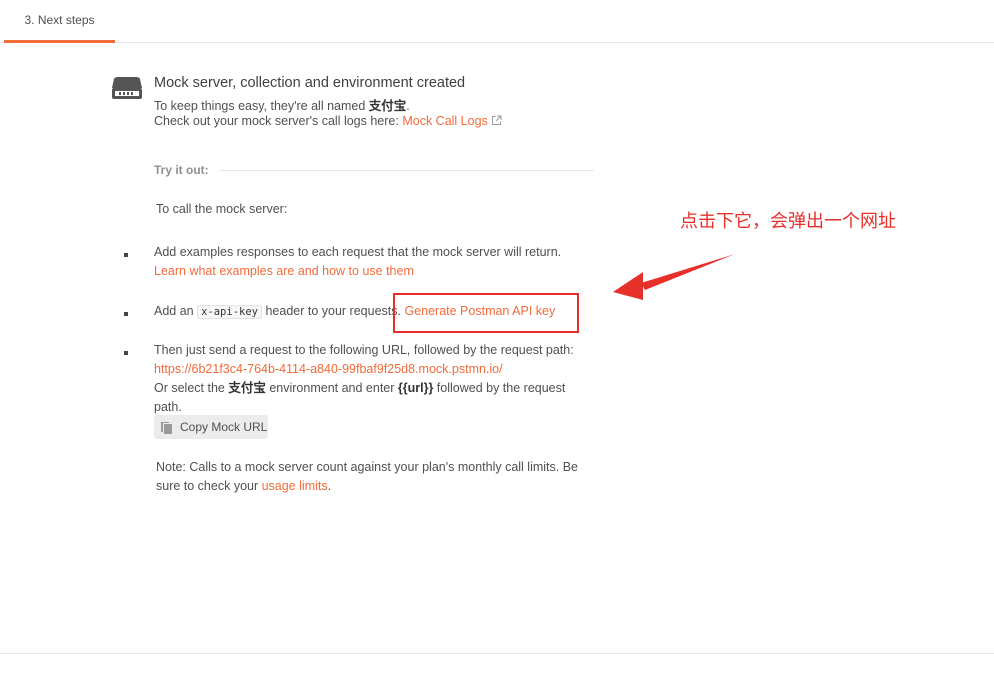 This screenshot has height=683, width=994. I want to click on annotation-arrow, so click(674, 277).